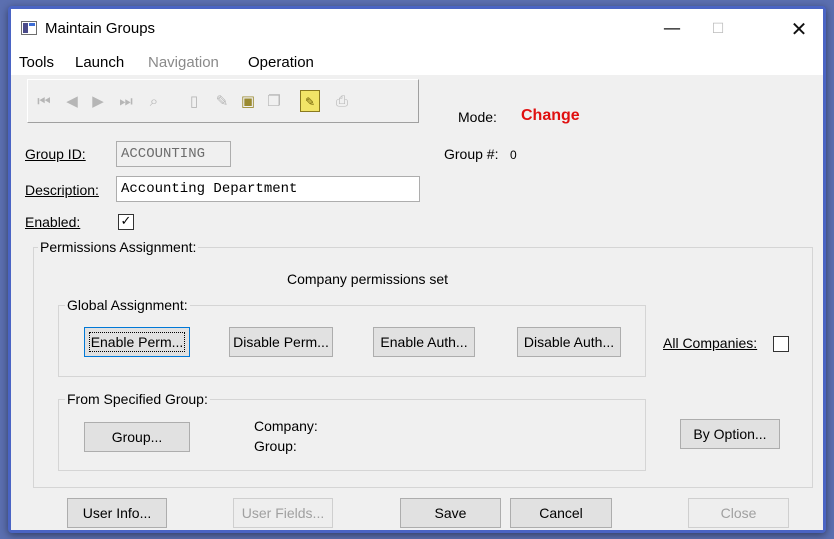 The width and height of the screenshot is (834, 539). Describe the element at coordinates (450, 513) in the screenshot. I see `save-button: Save` at that location.